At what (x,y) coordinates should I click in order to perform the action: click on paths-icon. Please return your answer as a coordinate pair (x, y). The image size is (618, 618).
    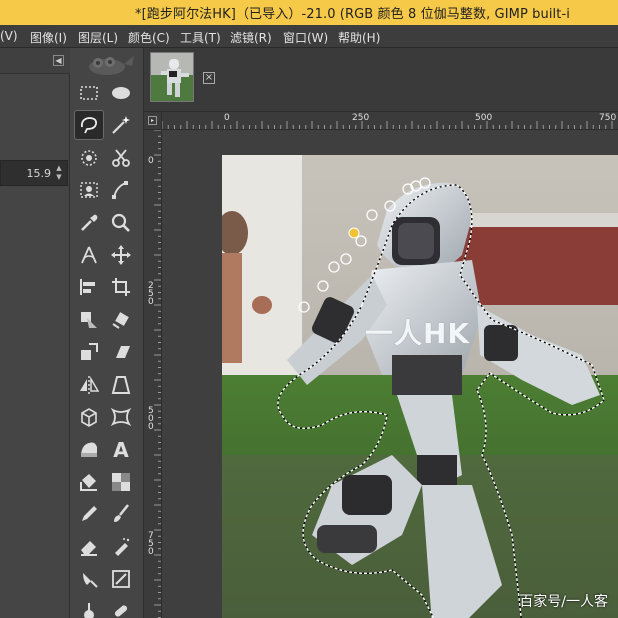
    Looking at the image, I should click on (121, 190).